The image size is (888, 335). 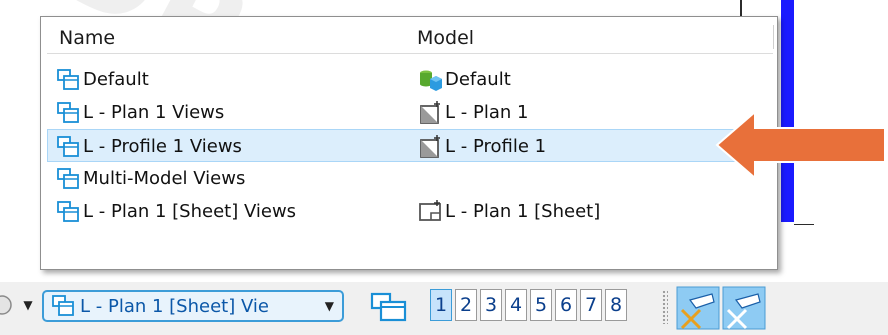 What do you see at coordinates (698, 308) in the screenshot?
I see `element-selection-icon` at bounding box center [698, 308].